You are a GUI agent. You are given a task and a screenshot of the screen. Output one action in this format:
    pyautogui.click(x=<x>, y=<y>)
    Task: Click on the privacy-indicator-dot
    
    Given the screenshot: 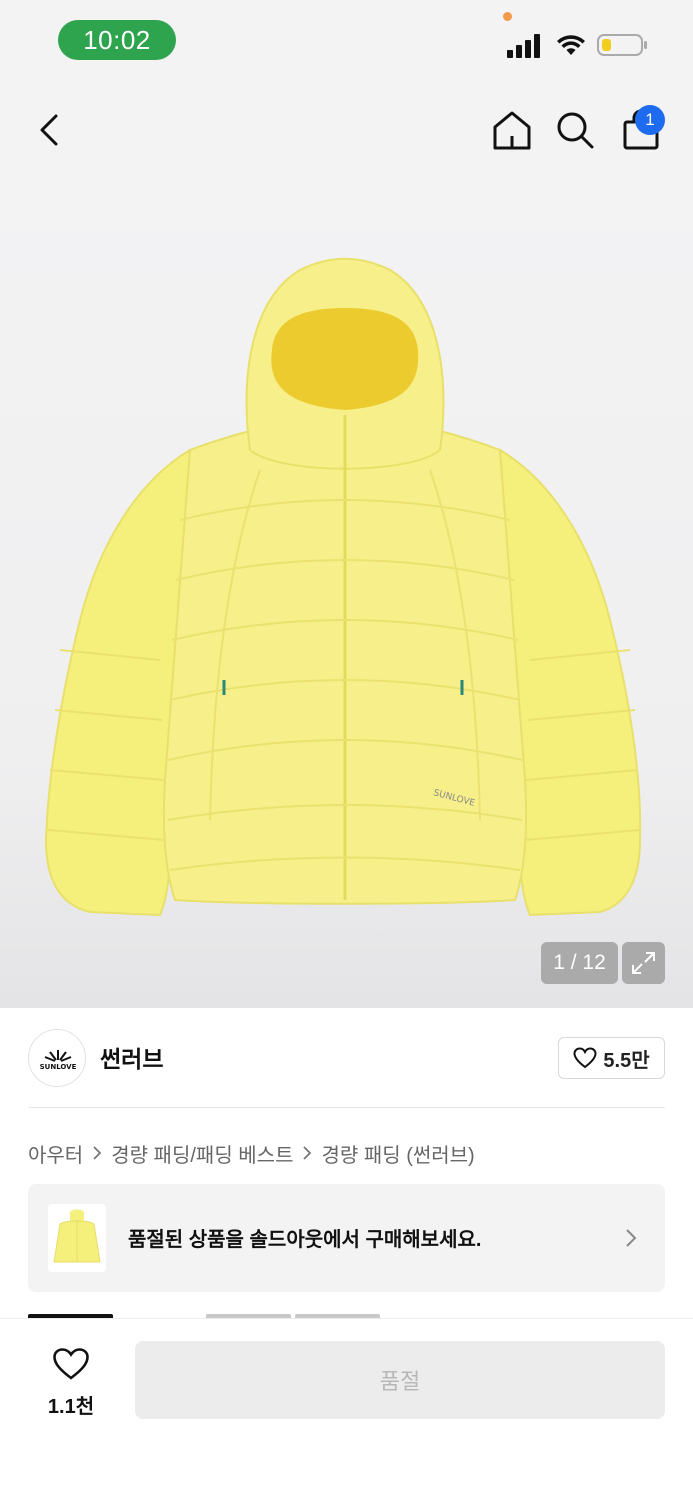 What is the action you would take?
    pyautogui.click(x=507, y=16)
    